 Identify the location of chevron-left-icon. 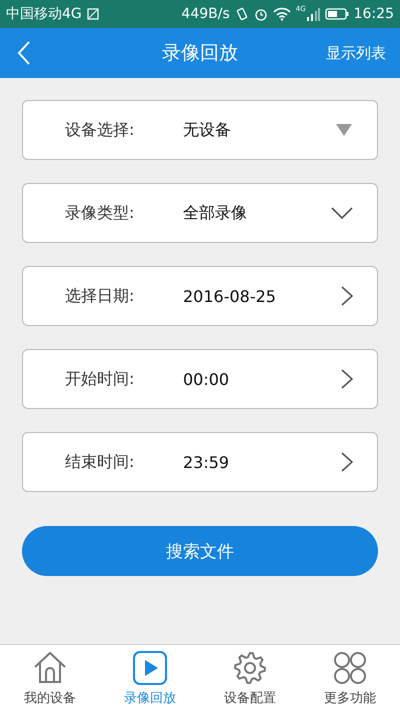
(24, 53).